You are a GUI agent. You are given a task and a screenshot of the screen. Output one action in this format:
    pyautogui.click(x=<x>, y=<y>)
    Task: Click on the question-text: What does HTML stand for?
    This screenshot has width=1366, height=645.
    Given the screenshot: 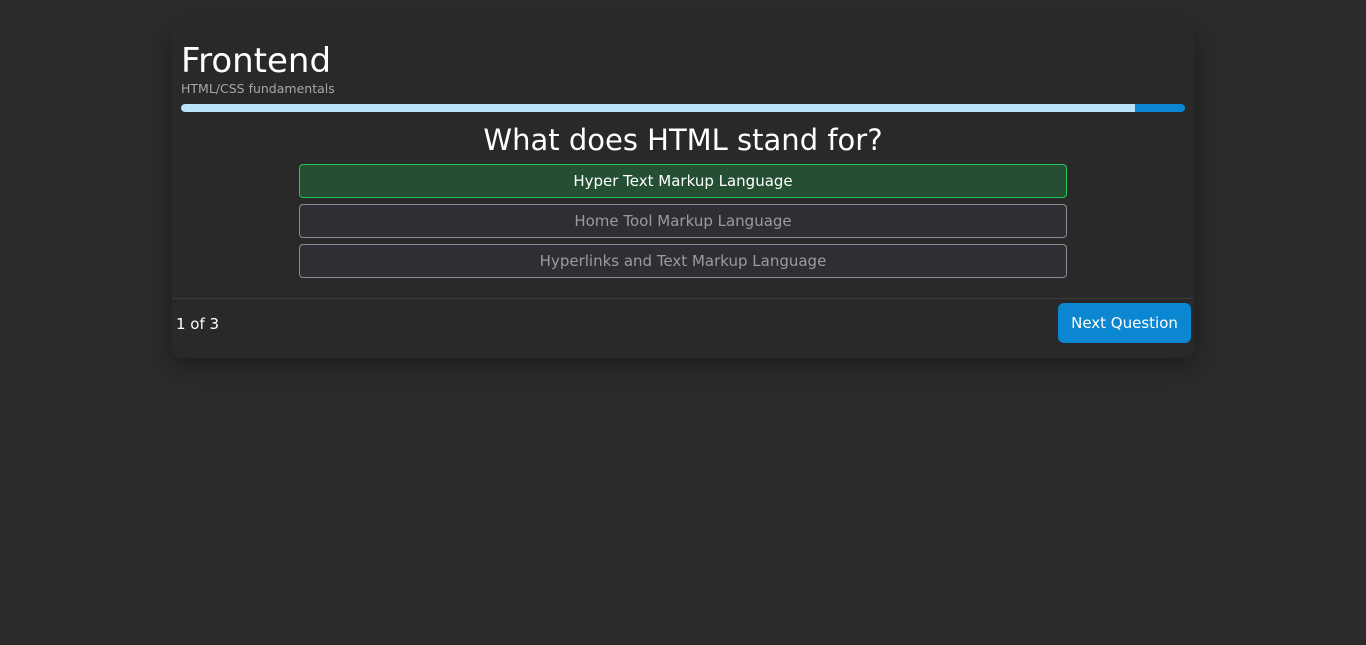 What is the action you would take?
    pyautogui.click(x=683, y=140)
    